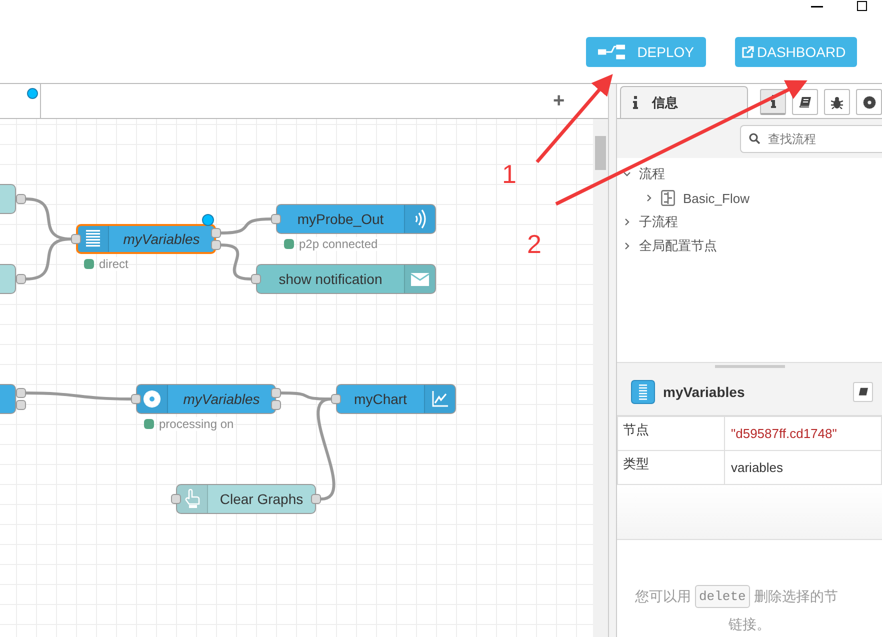 This screenshot has height=637, width=882. What do you see at coordinates (668, 198) in the screenshot?
I see `flow-icon` at bounding box center [668, 198].